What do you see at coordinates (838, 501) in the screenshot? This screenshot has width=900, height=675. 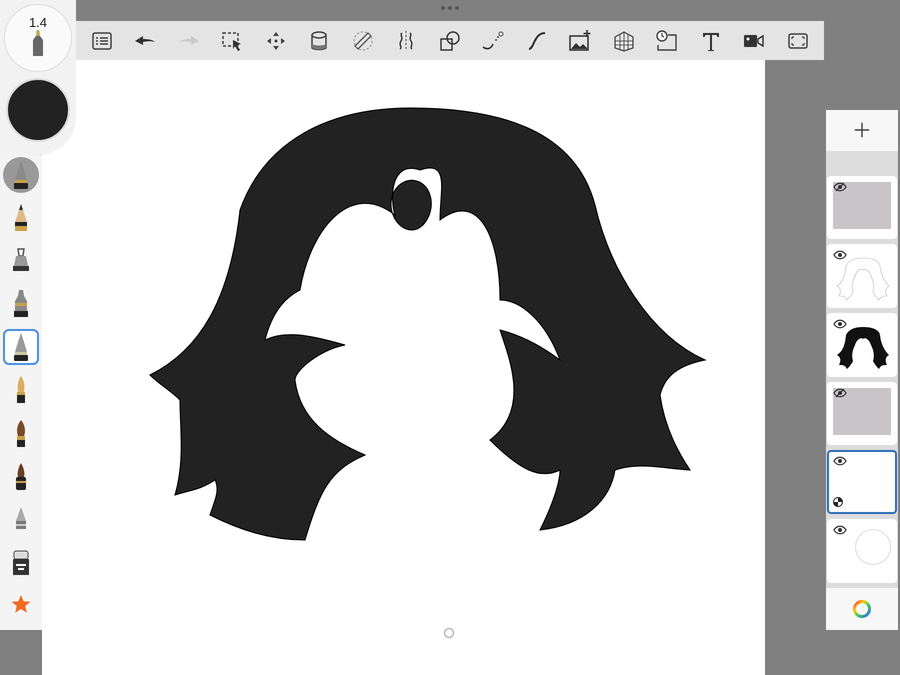 I see `transparency-icon` at bounding box center [838, 501].